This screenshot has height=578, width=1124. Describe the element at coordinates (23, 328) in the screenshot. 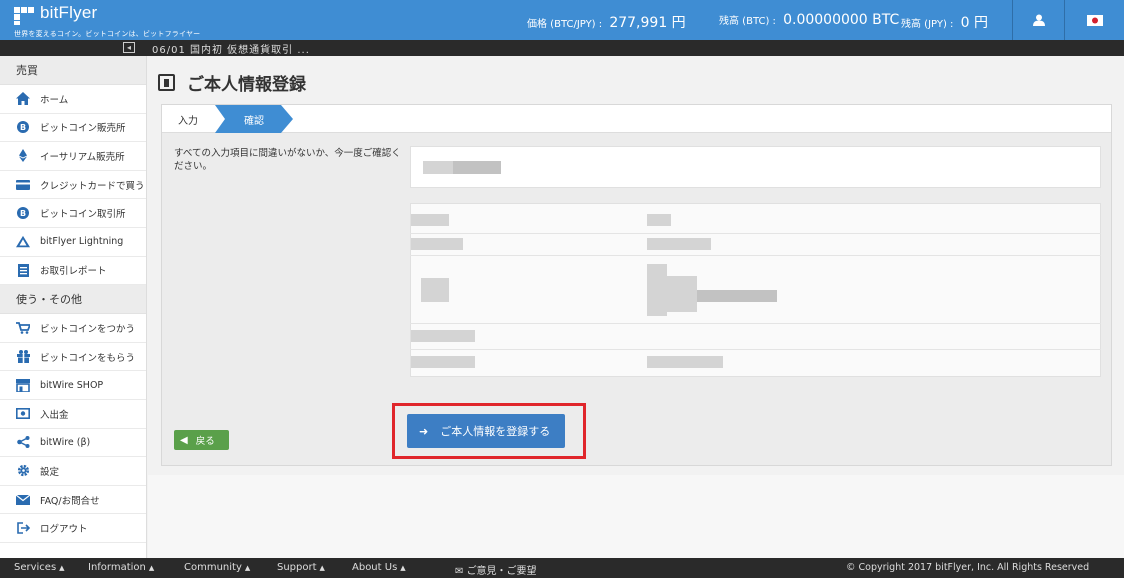

I see `shopping-cart-icon` at that location.